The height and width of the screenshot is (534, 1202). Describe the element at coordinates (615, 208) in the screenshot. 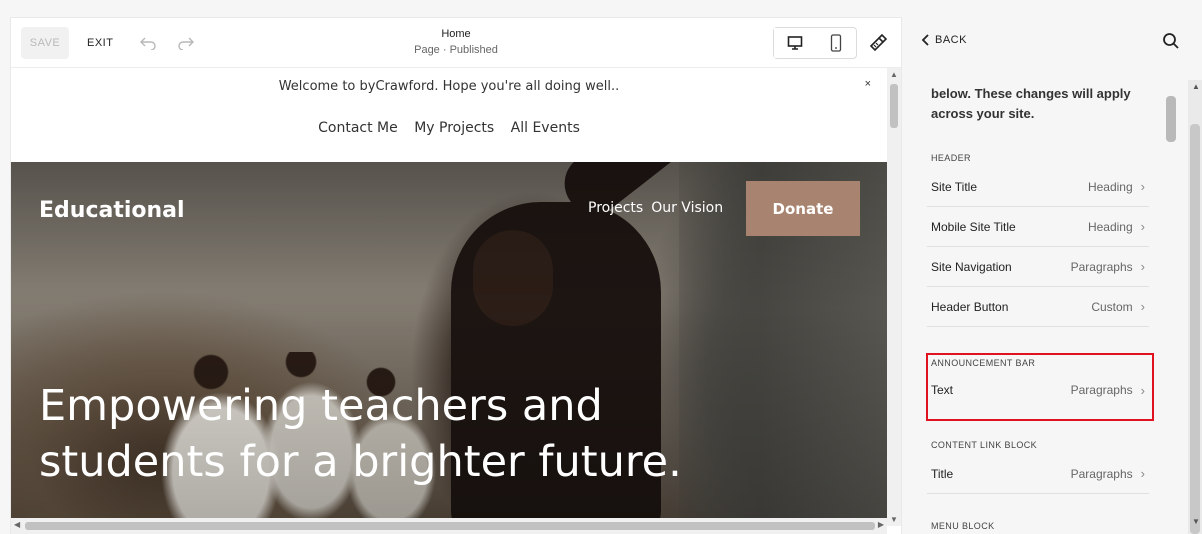

I see `nav-link-projects: Projects` at that location.